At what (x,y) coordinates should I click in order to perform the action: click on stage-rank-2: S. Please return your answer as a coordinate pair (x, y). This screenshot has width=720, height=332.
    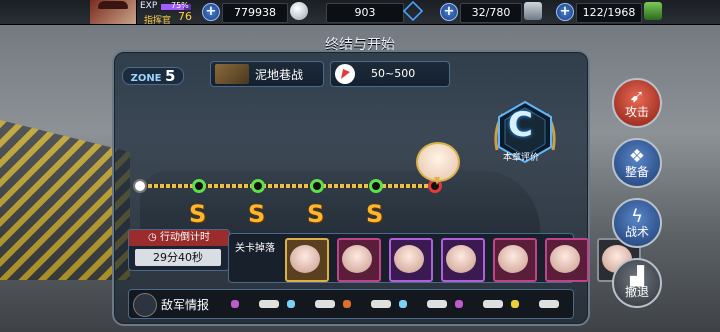
    Looking at the image, I should click on (257, 214).